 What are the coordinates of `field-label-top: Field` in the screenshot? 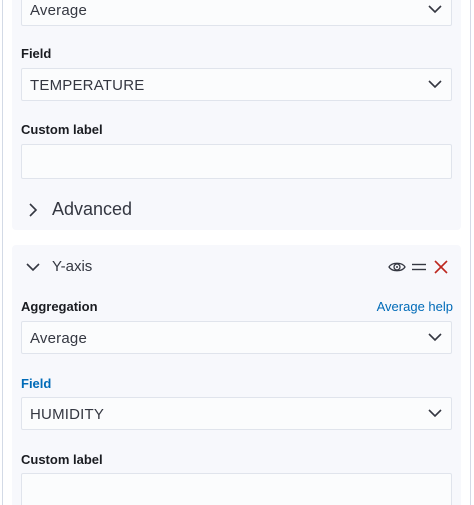 It's located at (36, 53).